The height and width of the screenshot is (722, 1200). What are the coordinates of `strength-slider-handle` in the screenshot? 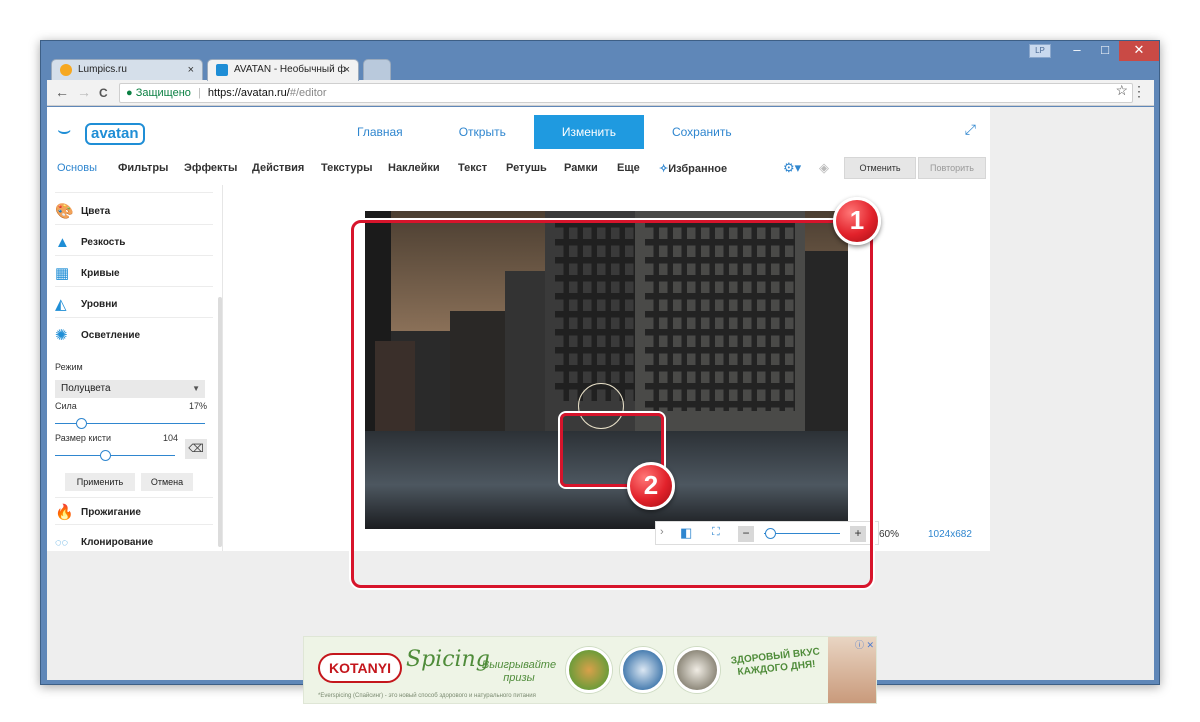 It's located at (81, 423).